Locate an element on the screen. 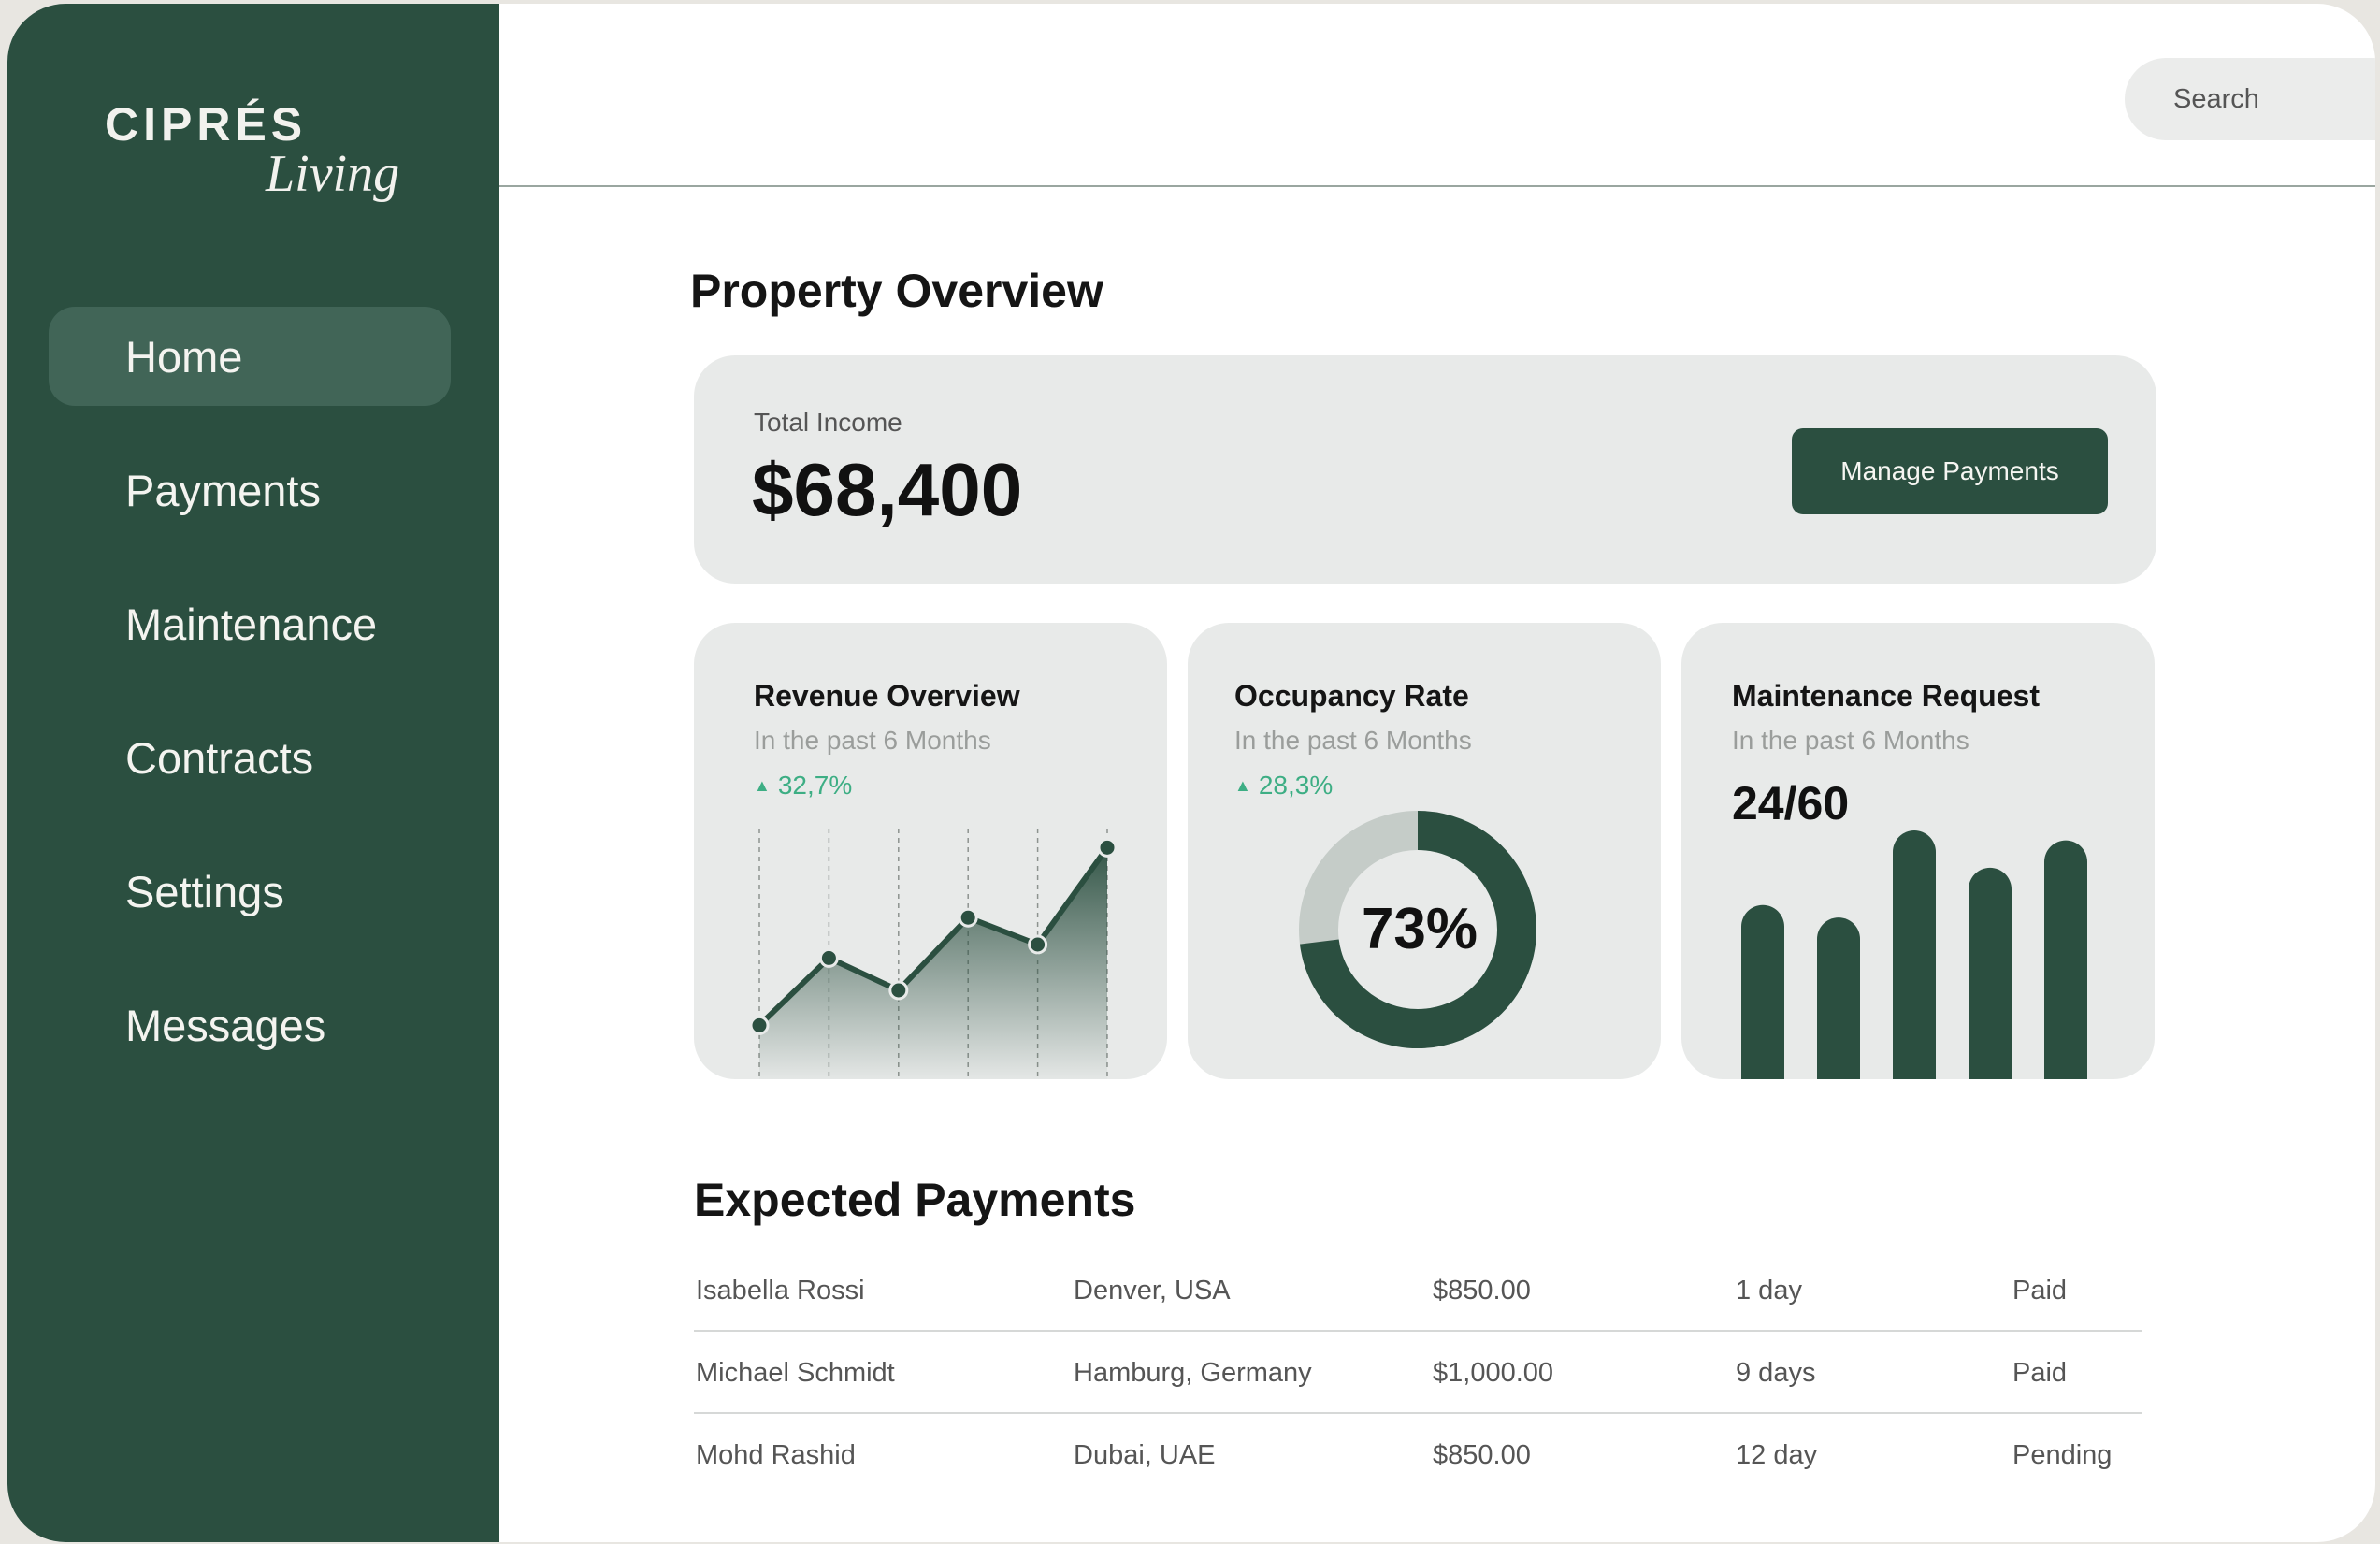  sidebar-item-home: Home is located at coordinates (250, 356).